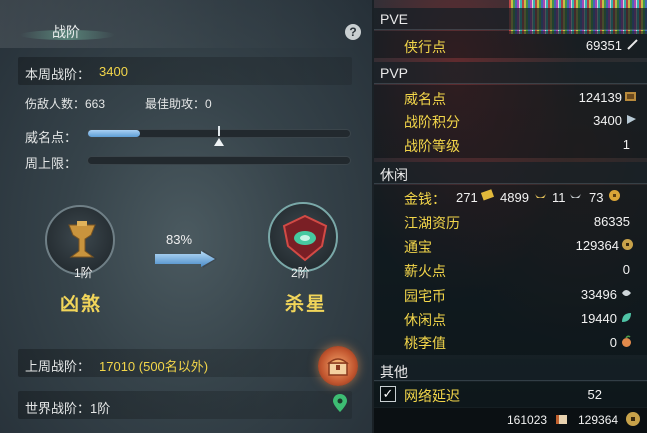  Describe the element at coordinates (300, 273) in the screenshot. I see `next-tier-level: 2阶` at that location.